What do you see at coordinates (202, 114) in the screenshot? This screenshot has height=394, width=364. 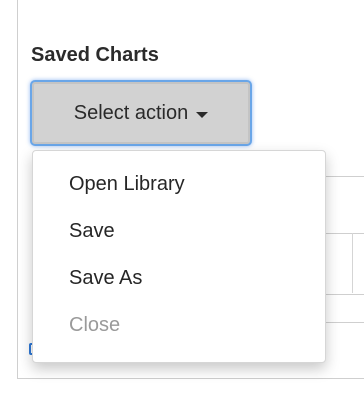 I see `caret-down-icon` at bounding box center [202, 114].